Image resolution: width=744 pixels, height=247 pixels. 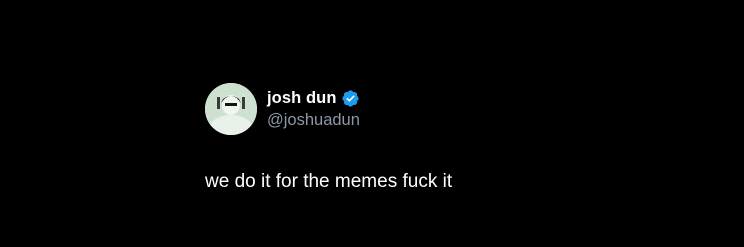 I want to click on avatar-image, so click(x=231, y=109).